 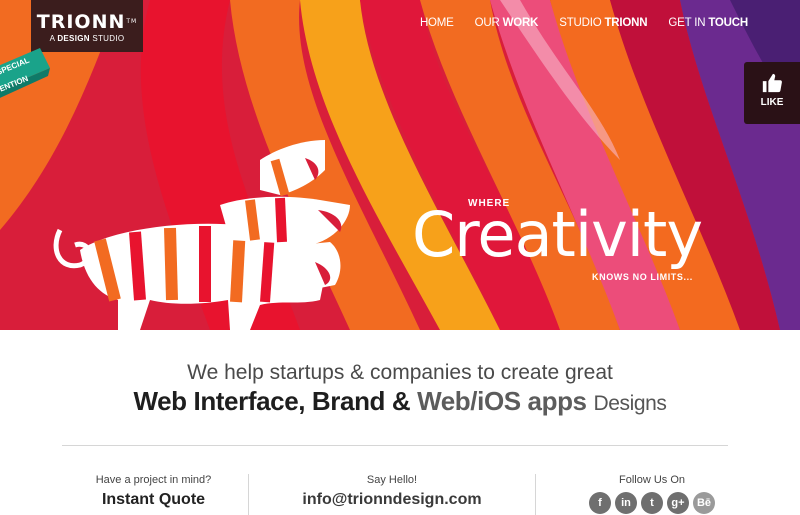 I want to click on email-link: info@trionndesign.com, so click(x=392, y=500).